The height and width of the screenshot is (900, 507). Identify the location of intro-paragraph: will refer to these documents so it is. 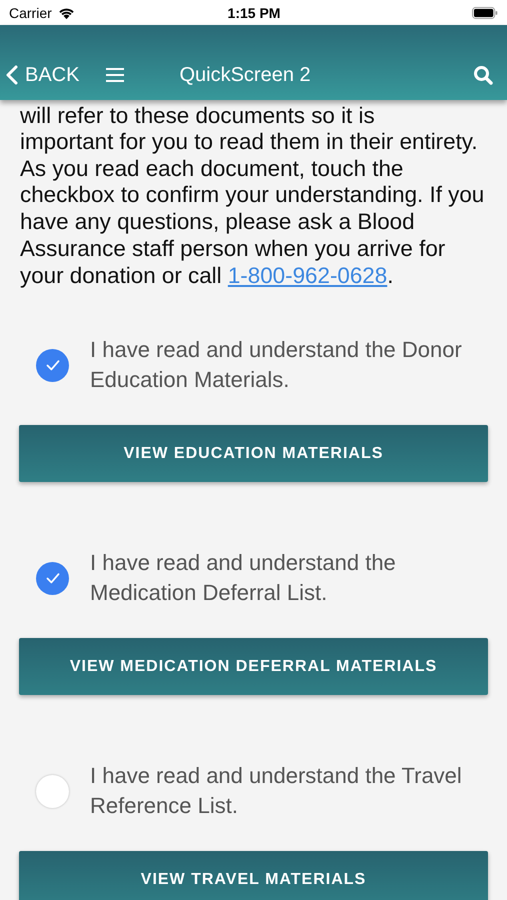
(198, 115).